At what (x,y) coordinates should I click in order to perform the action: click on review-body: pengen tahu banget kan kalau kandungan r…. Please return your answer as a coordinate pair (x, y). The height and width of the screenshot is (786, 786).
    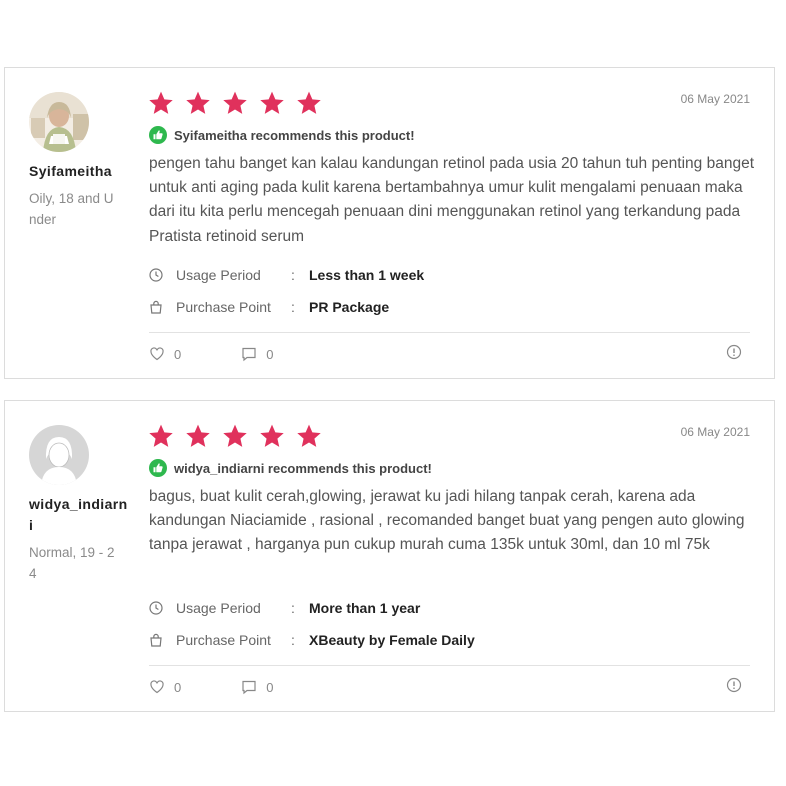
    Looking at the image, I should click on (452, 200).